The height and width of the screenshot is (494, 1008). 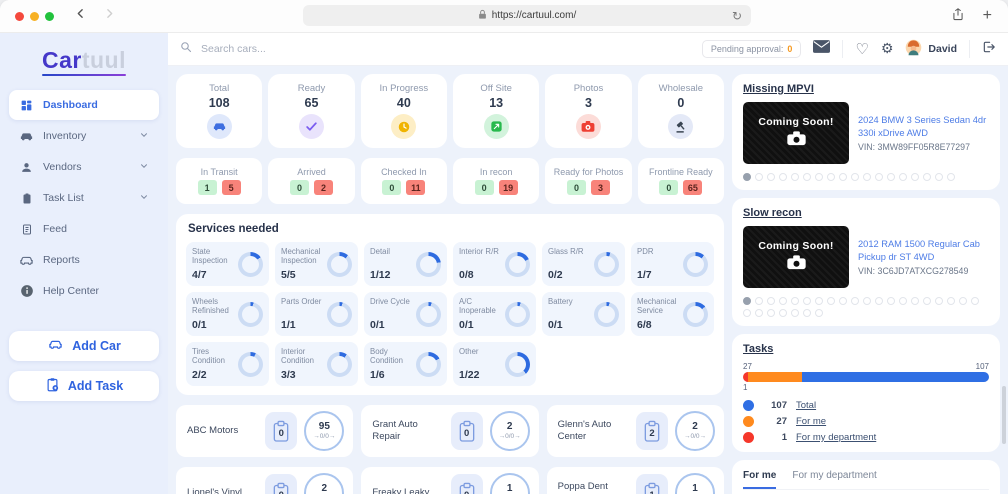 What do you see at coordinates (635, 480) in the screenshot?
I see `vendor-card-poppa-dent-repair: Poppa Dent Repair 1 1→0/0→` at bounding box center [635, 480].